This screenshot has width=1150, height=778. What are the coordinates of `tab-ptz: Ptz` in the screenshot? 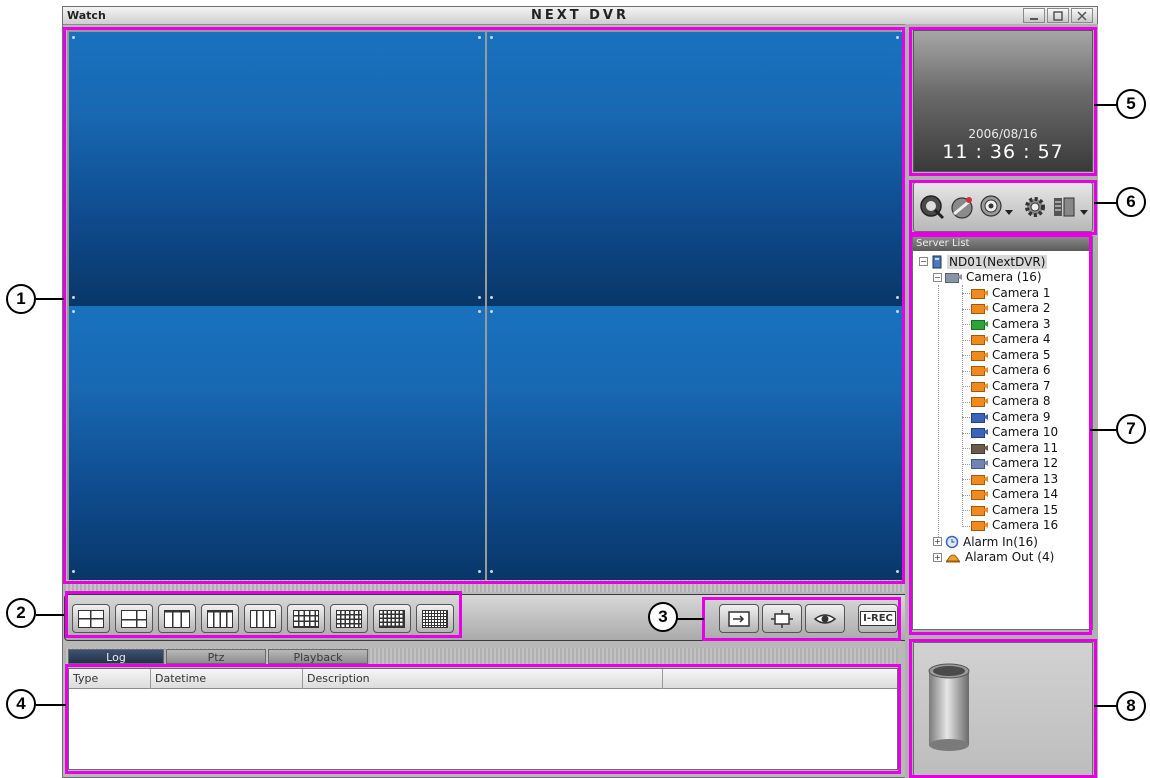 It's located at (216, 656).